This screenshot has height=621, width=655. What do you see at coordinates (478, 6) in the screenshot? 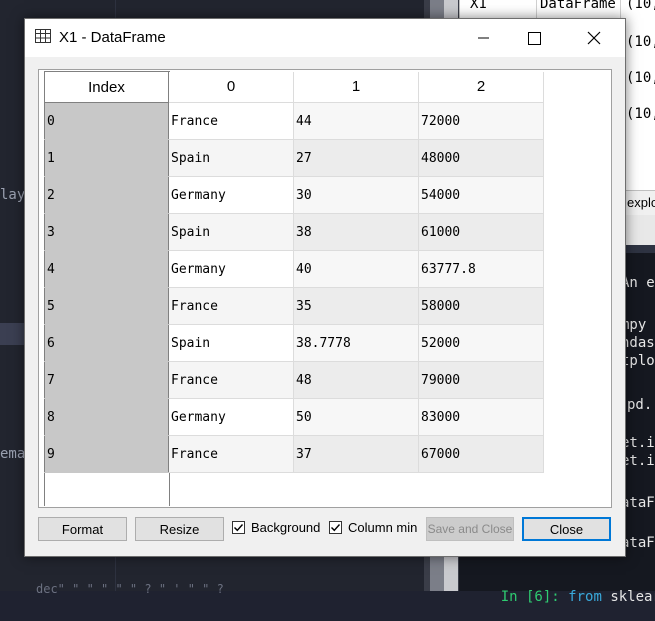
I see `variable-name: X1` at bounding box center [478, 6].